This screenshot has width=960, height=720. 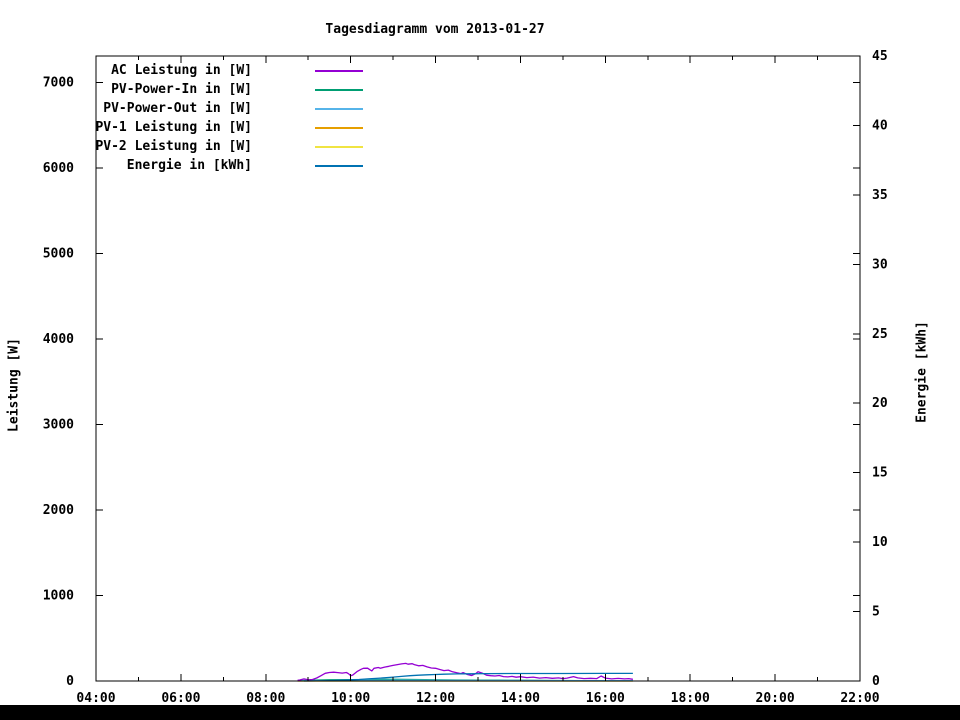 What do you see at coordinates (876, 612) in the screenshot?
I see `y2-tick-label: 5` at bounding box center [876, 612].